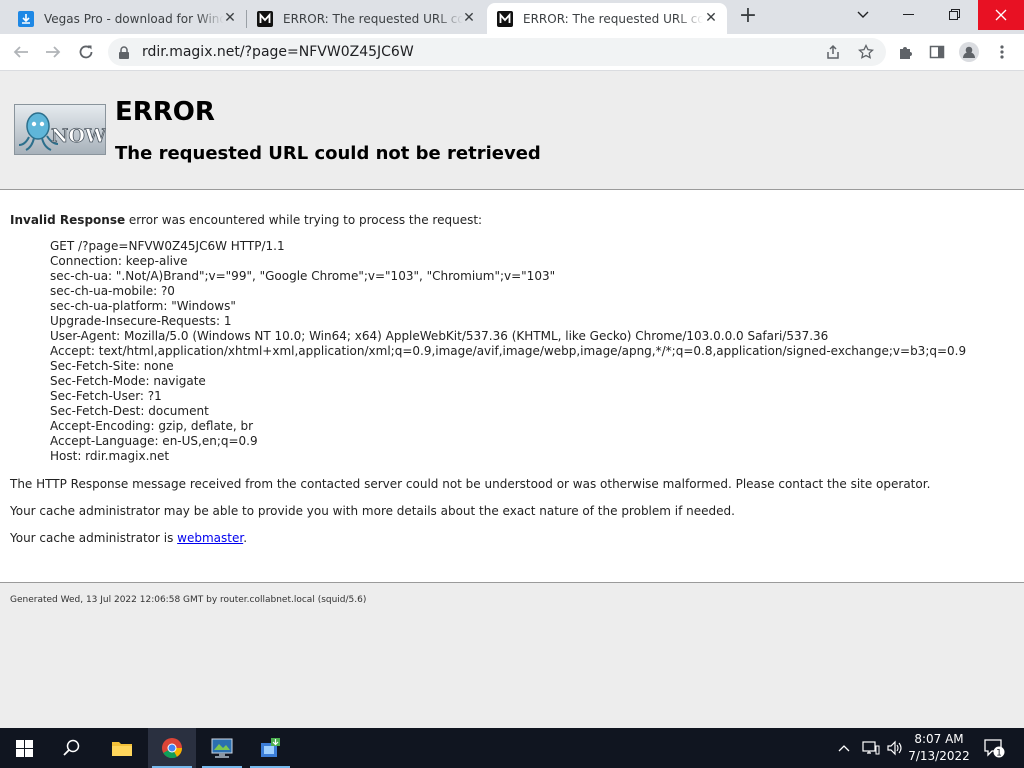 The width and height of the screenshot is (1024, 768). What do you see at coordinates (1002, 52) in the screenshot?
I see `menu-kebab-icon` at bounding box center [1002, 52].